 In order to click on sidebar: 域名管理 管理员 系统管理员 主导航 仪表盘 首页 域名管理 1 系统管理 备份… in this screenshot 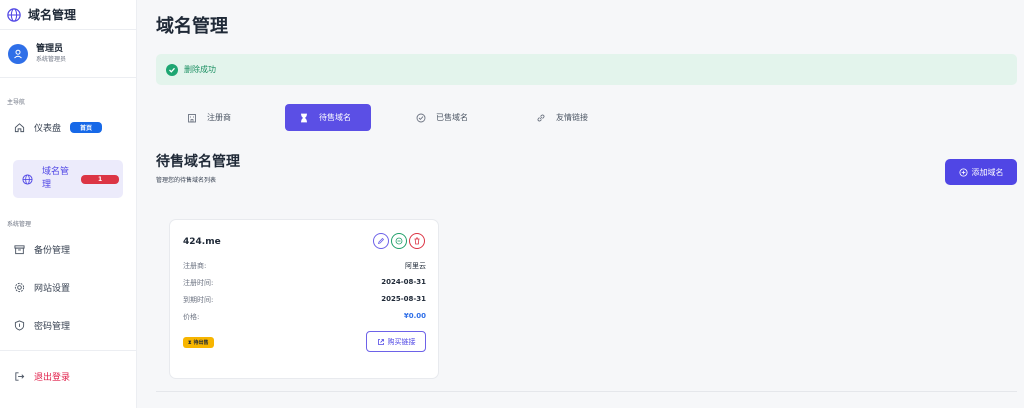, I will do `click(68, 204)`.